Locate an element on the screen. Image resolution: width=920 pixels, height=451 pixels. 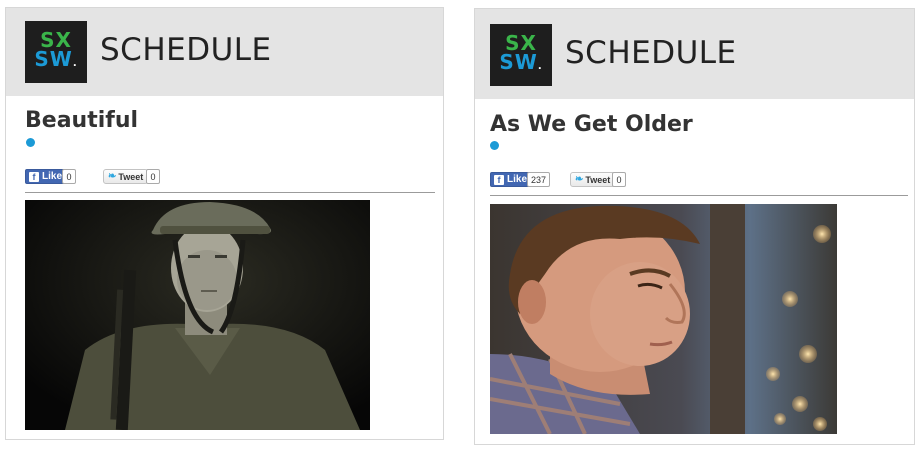
event-title: Beautiful is located at coordinates (82, 120).